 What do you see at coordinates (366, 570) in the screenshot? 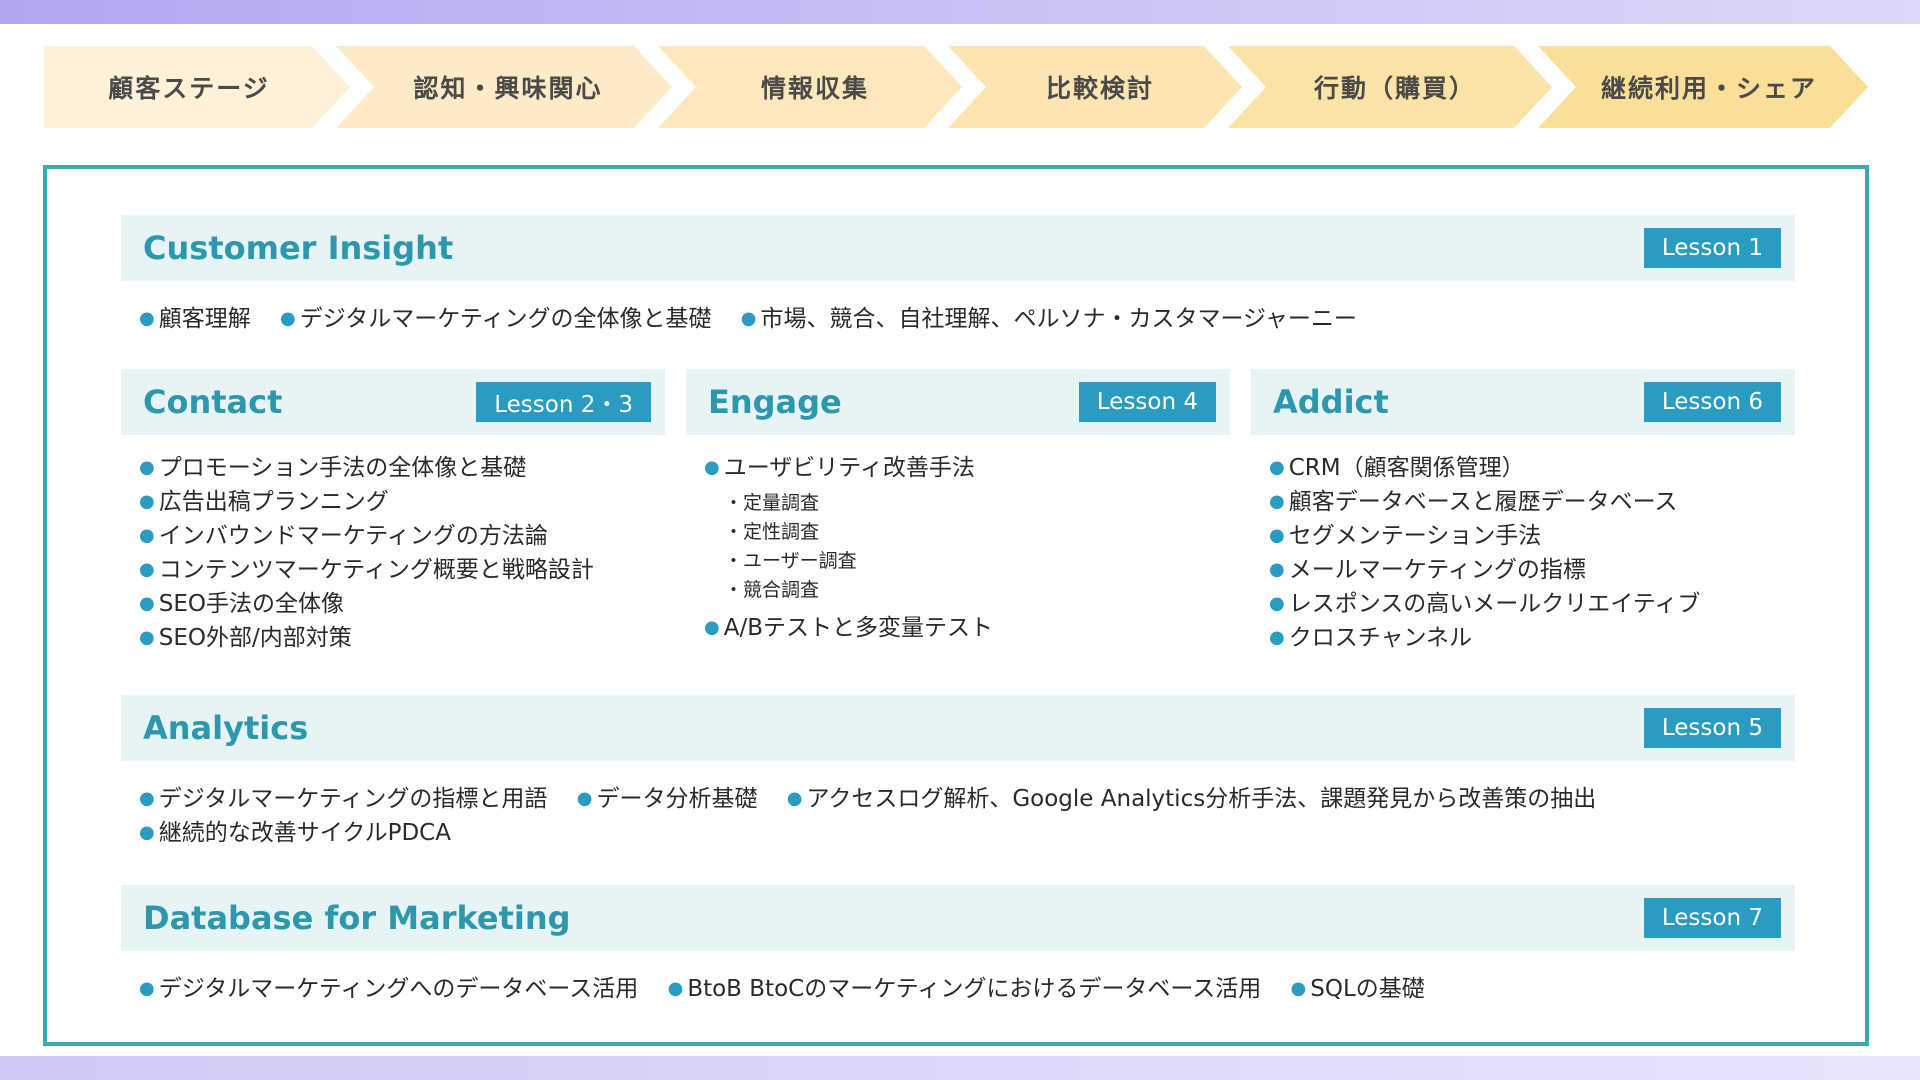
I see `list-item: ● コンテンツマーケティング概要と戦略設計` at bounding box center [366, 570].